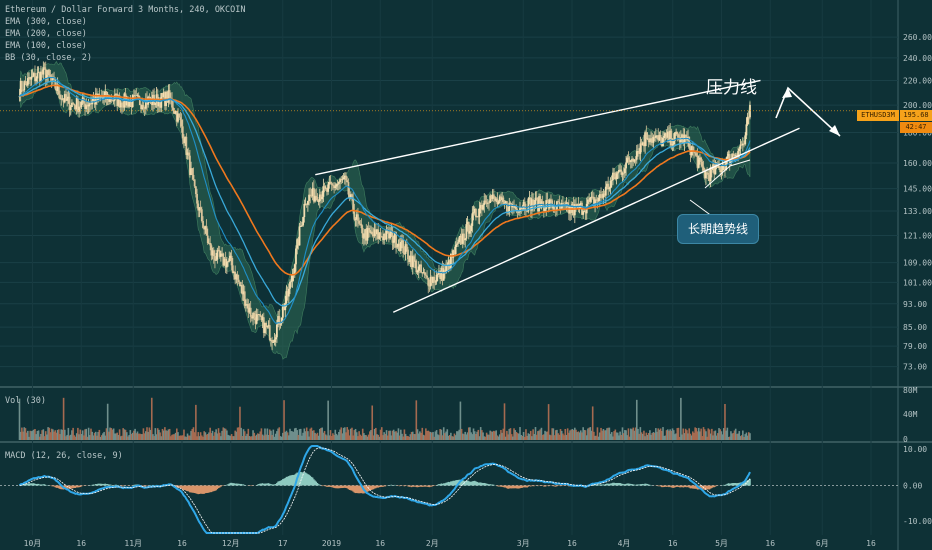 This screenshot has width=932, height=550. Describe the element at coordinates (916, 115) in the screenshot. I see `price-tag-value: 195.68` at that location.